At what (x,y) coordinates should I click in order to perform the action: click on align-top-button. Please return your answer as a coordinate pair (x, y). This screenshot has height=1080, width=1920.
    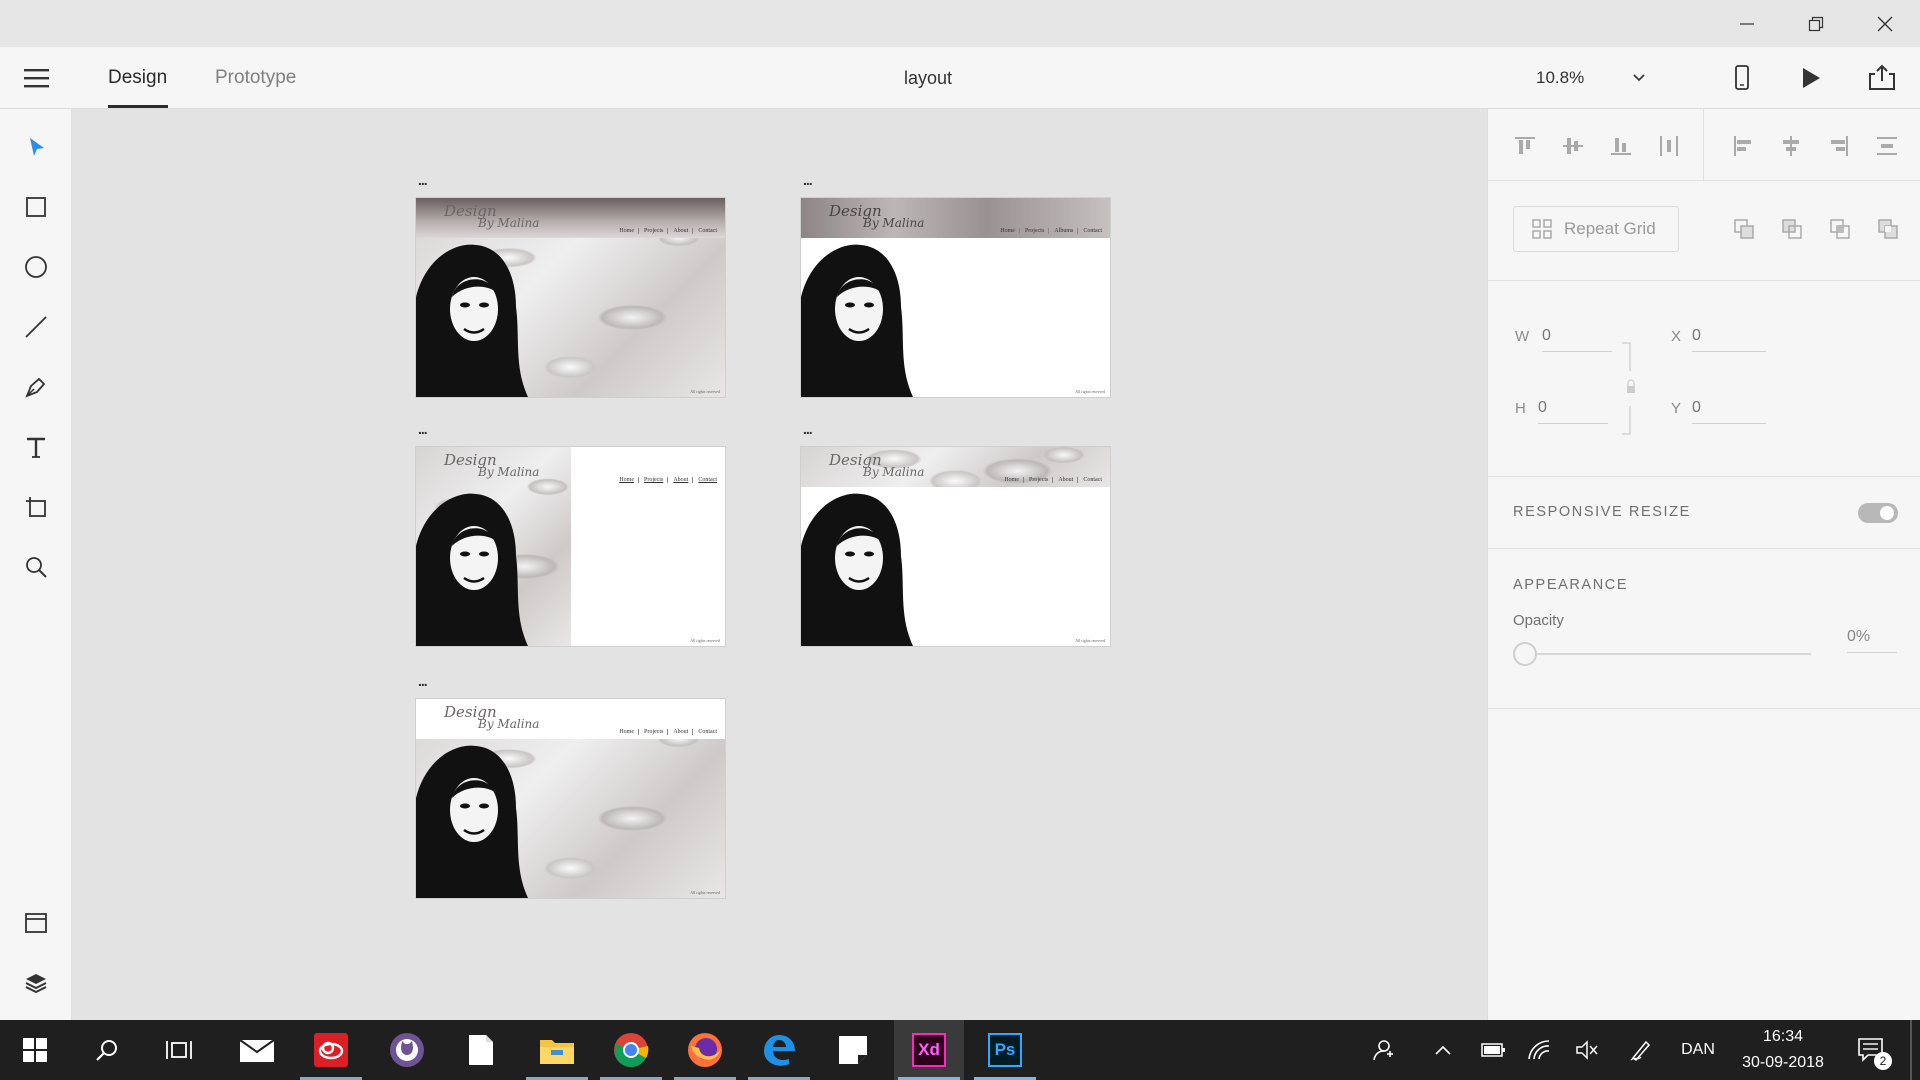
    Looking at the image, I should click on (1525, 146).